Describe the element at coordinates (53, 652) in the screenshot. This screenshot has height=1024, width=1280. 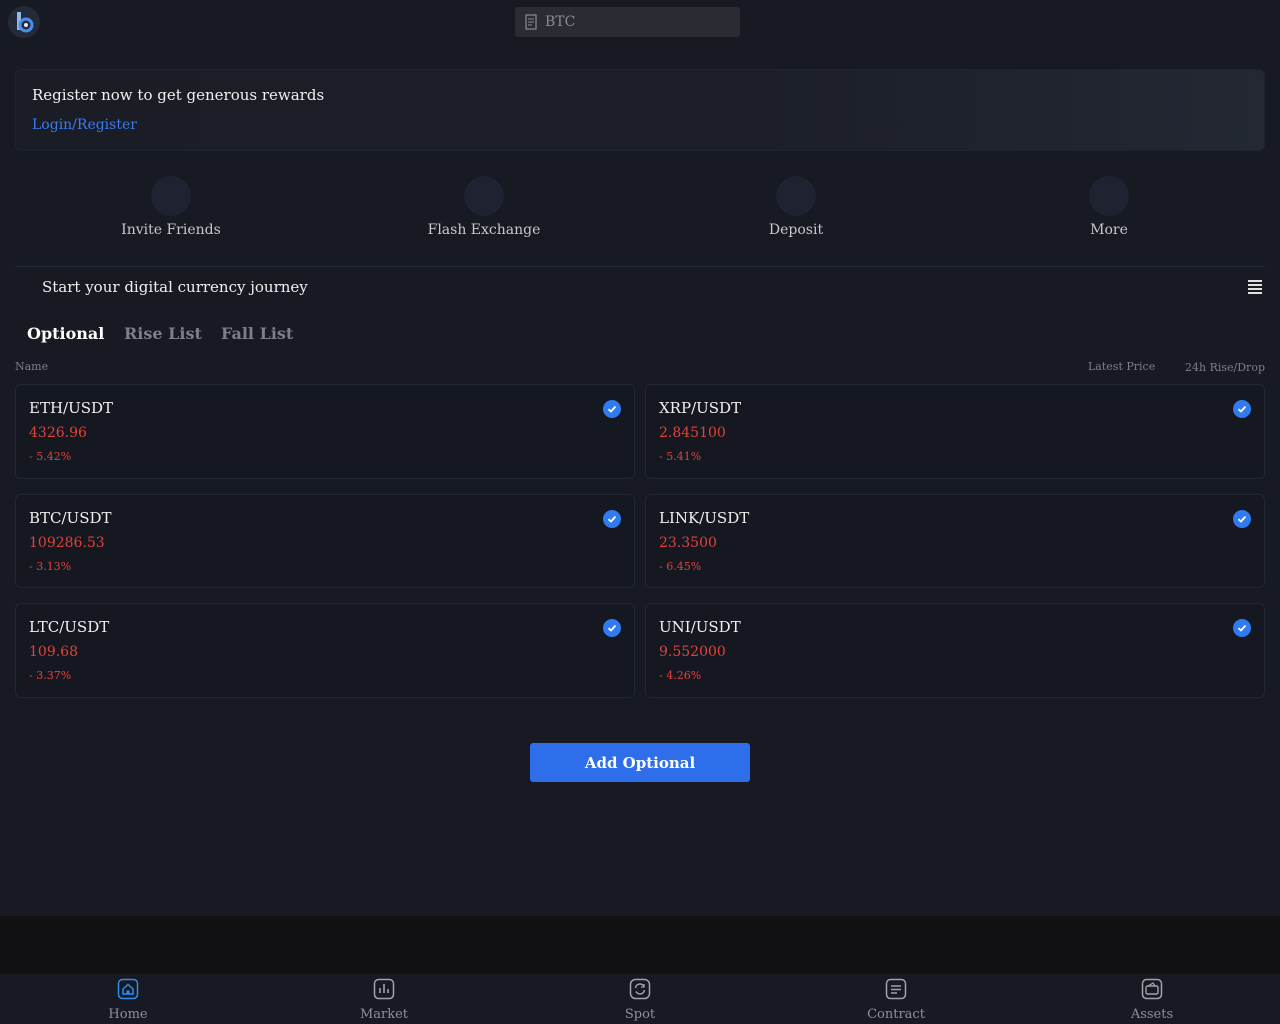
I see `market-price: 109.68` at that location.